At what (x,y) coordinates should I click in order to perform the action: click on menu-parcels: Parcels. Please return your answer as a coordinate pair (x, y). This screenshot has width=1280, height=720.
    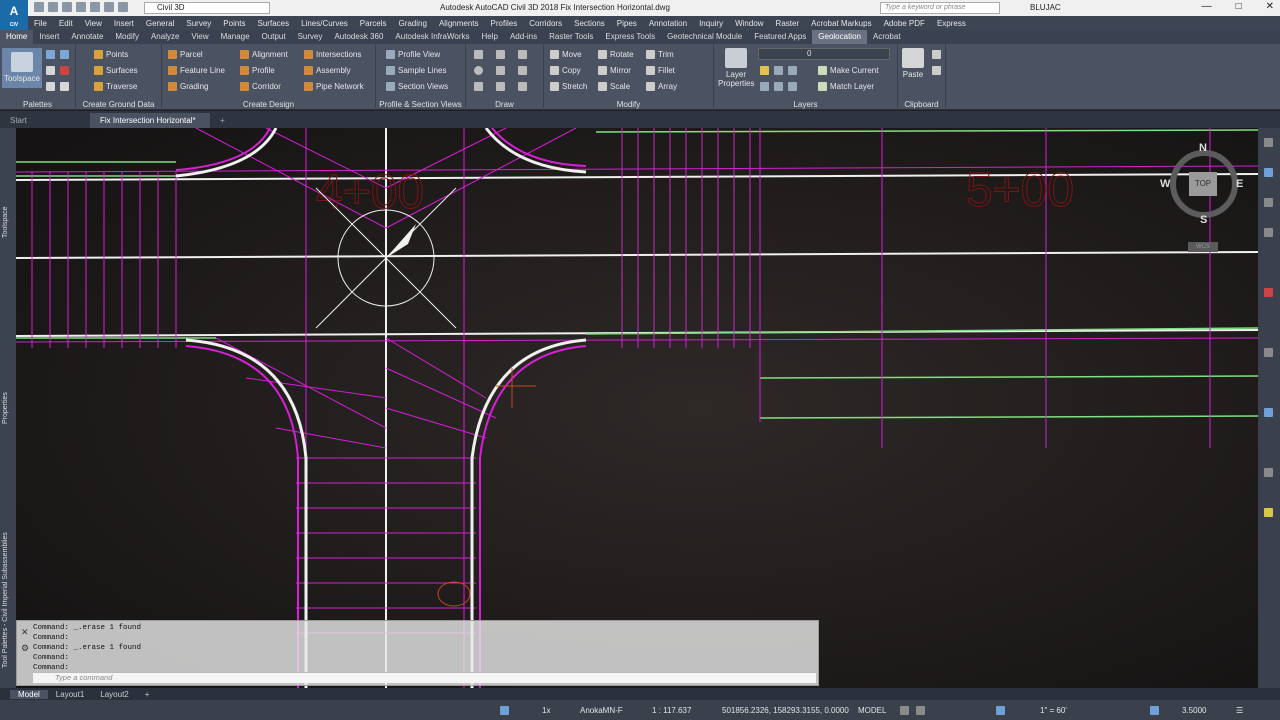
    Looking at the image, I should click on (373, 23).